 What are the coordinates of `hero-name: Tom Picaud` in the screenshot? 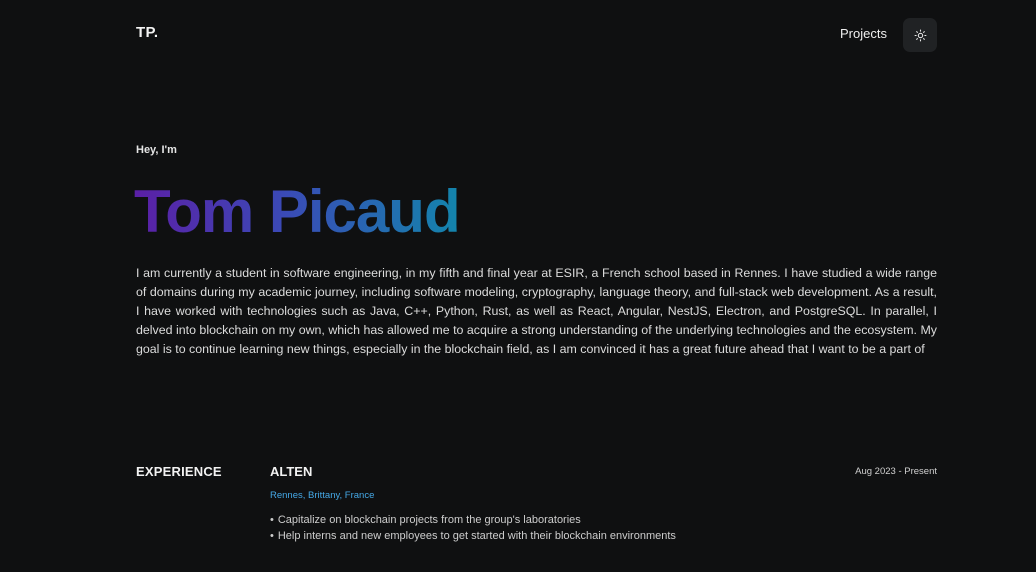 It's located at (297, 212).